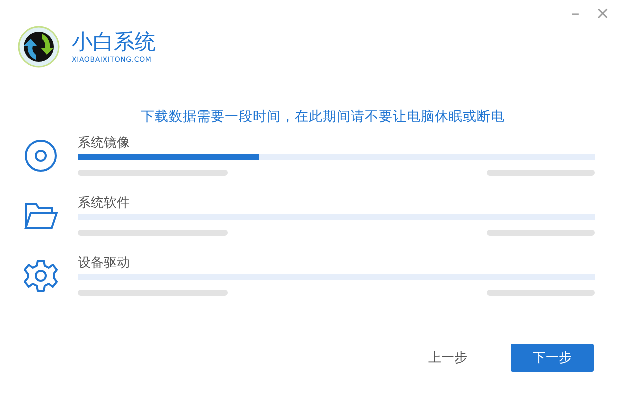  I want to click on item-label: 系统软件, so click(104, 204).